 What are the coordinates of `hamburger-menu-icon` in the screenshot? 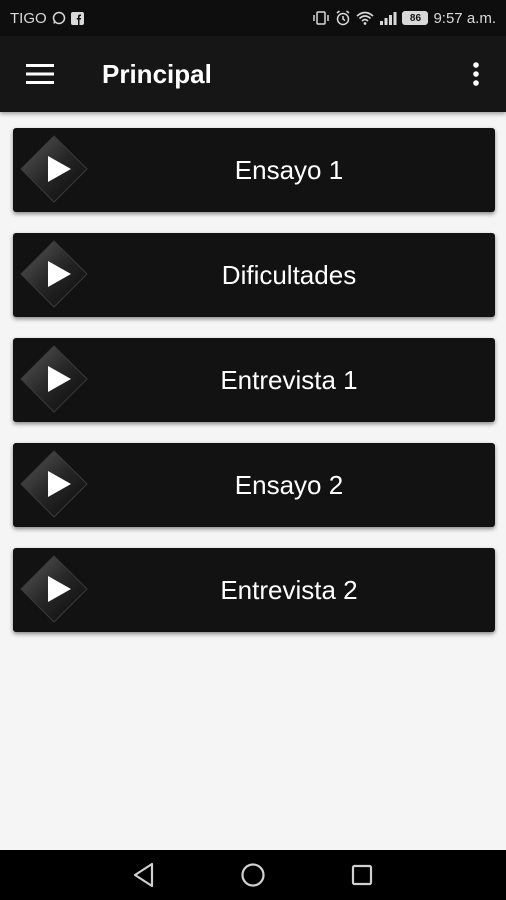 It's located at (40, 74).